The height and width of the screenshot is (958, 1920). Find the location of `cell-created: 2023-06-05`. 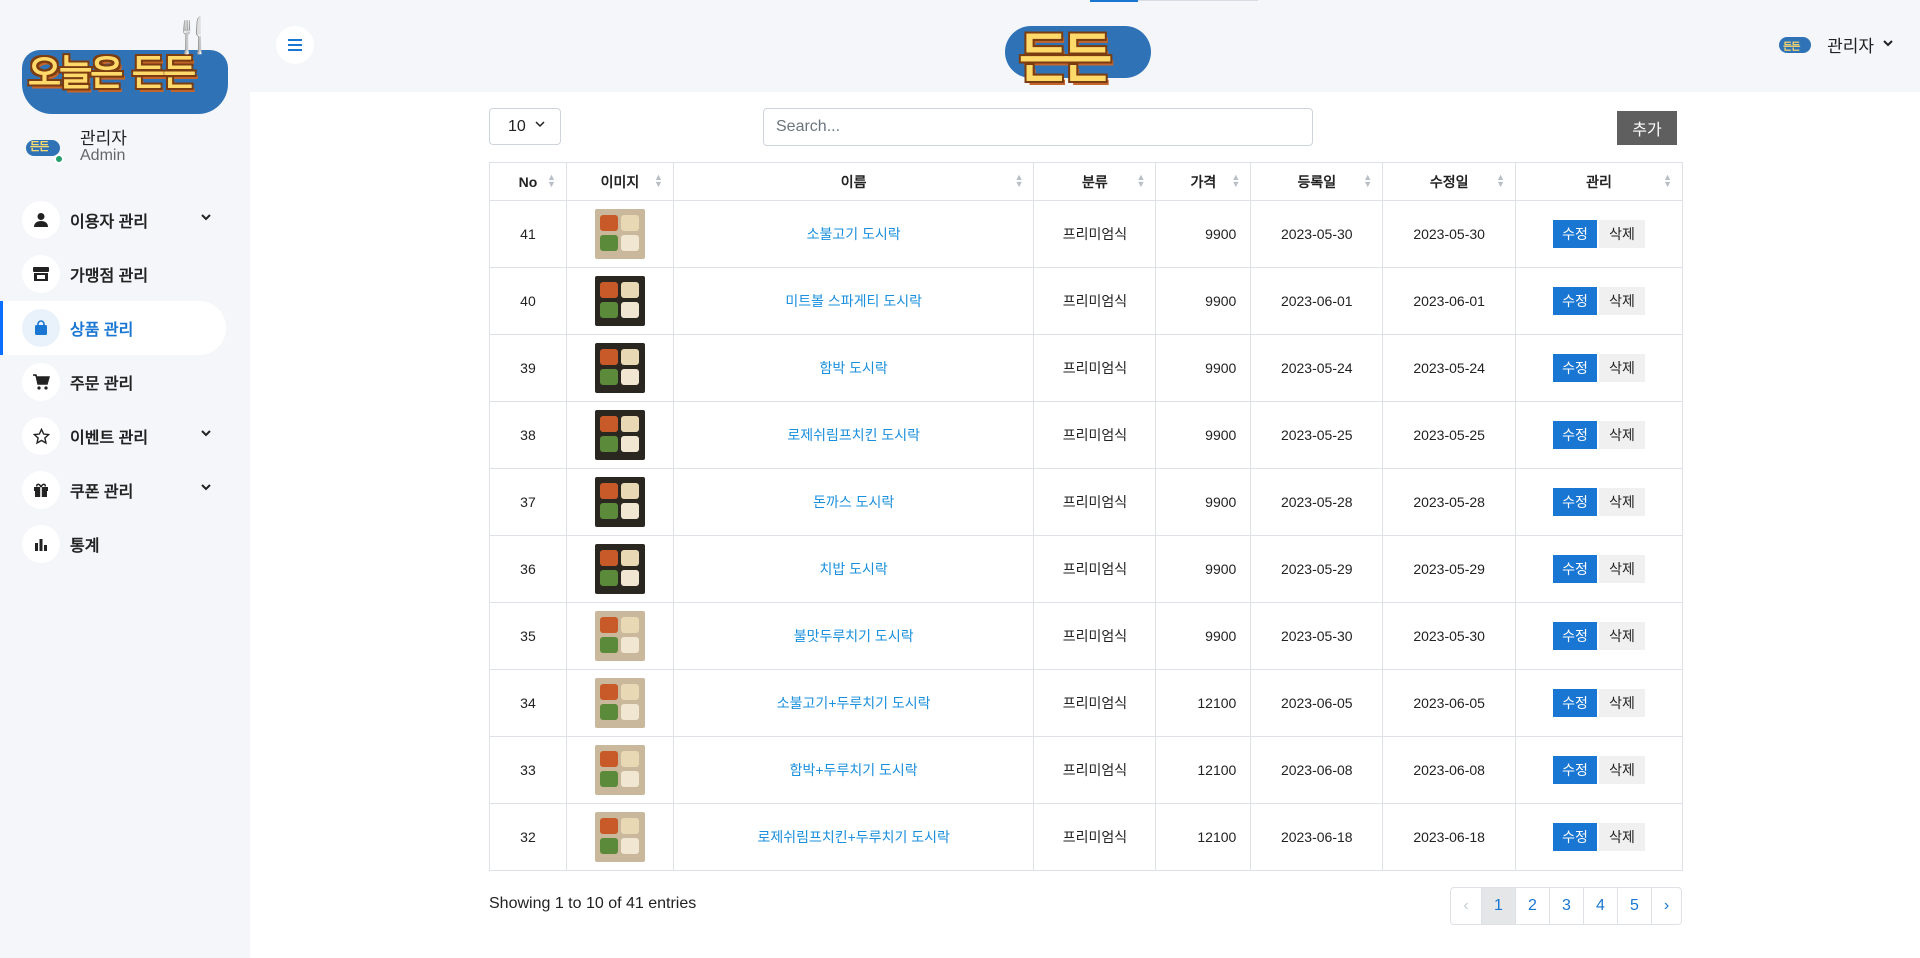

cell-created: 2023-06-05 is located at coordinates (1317, 703).